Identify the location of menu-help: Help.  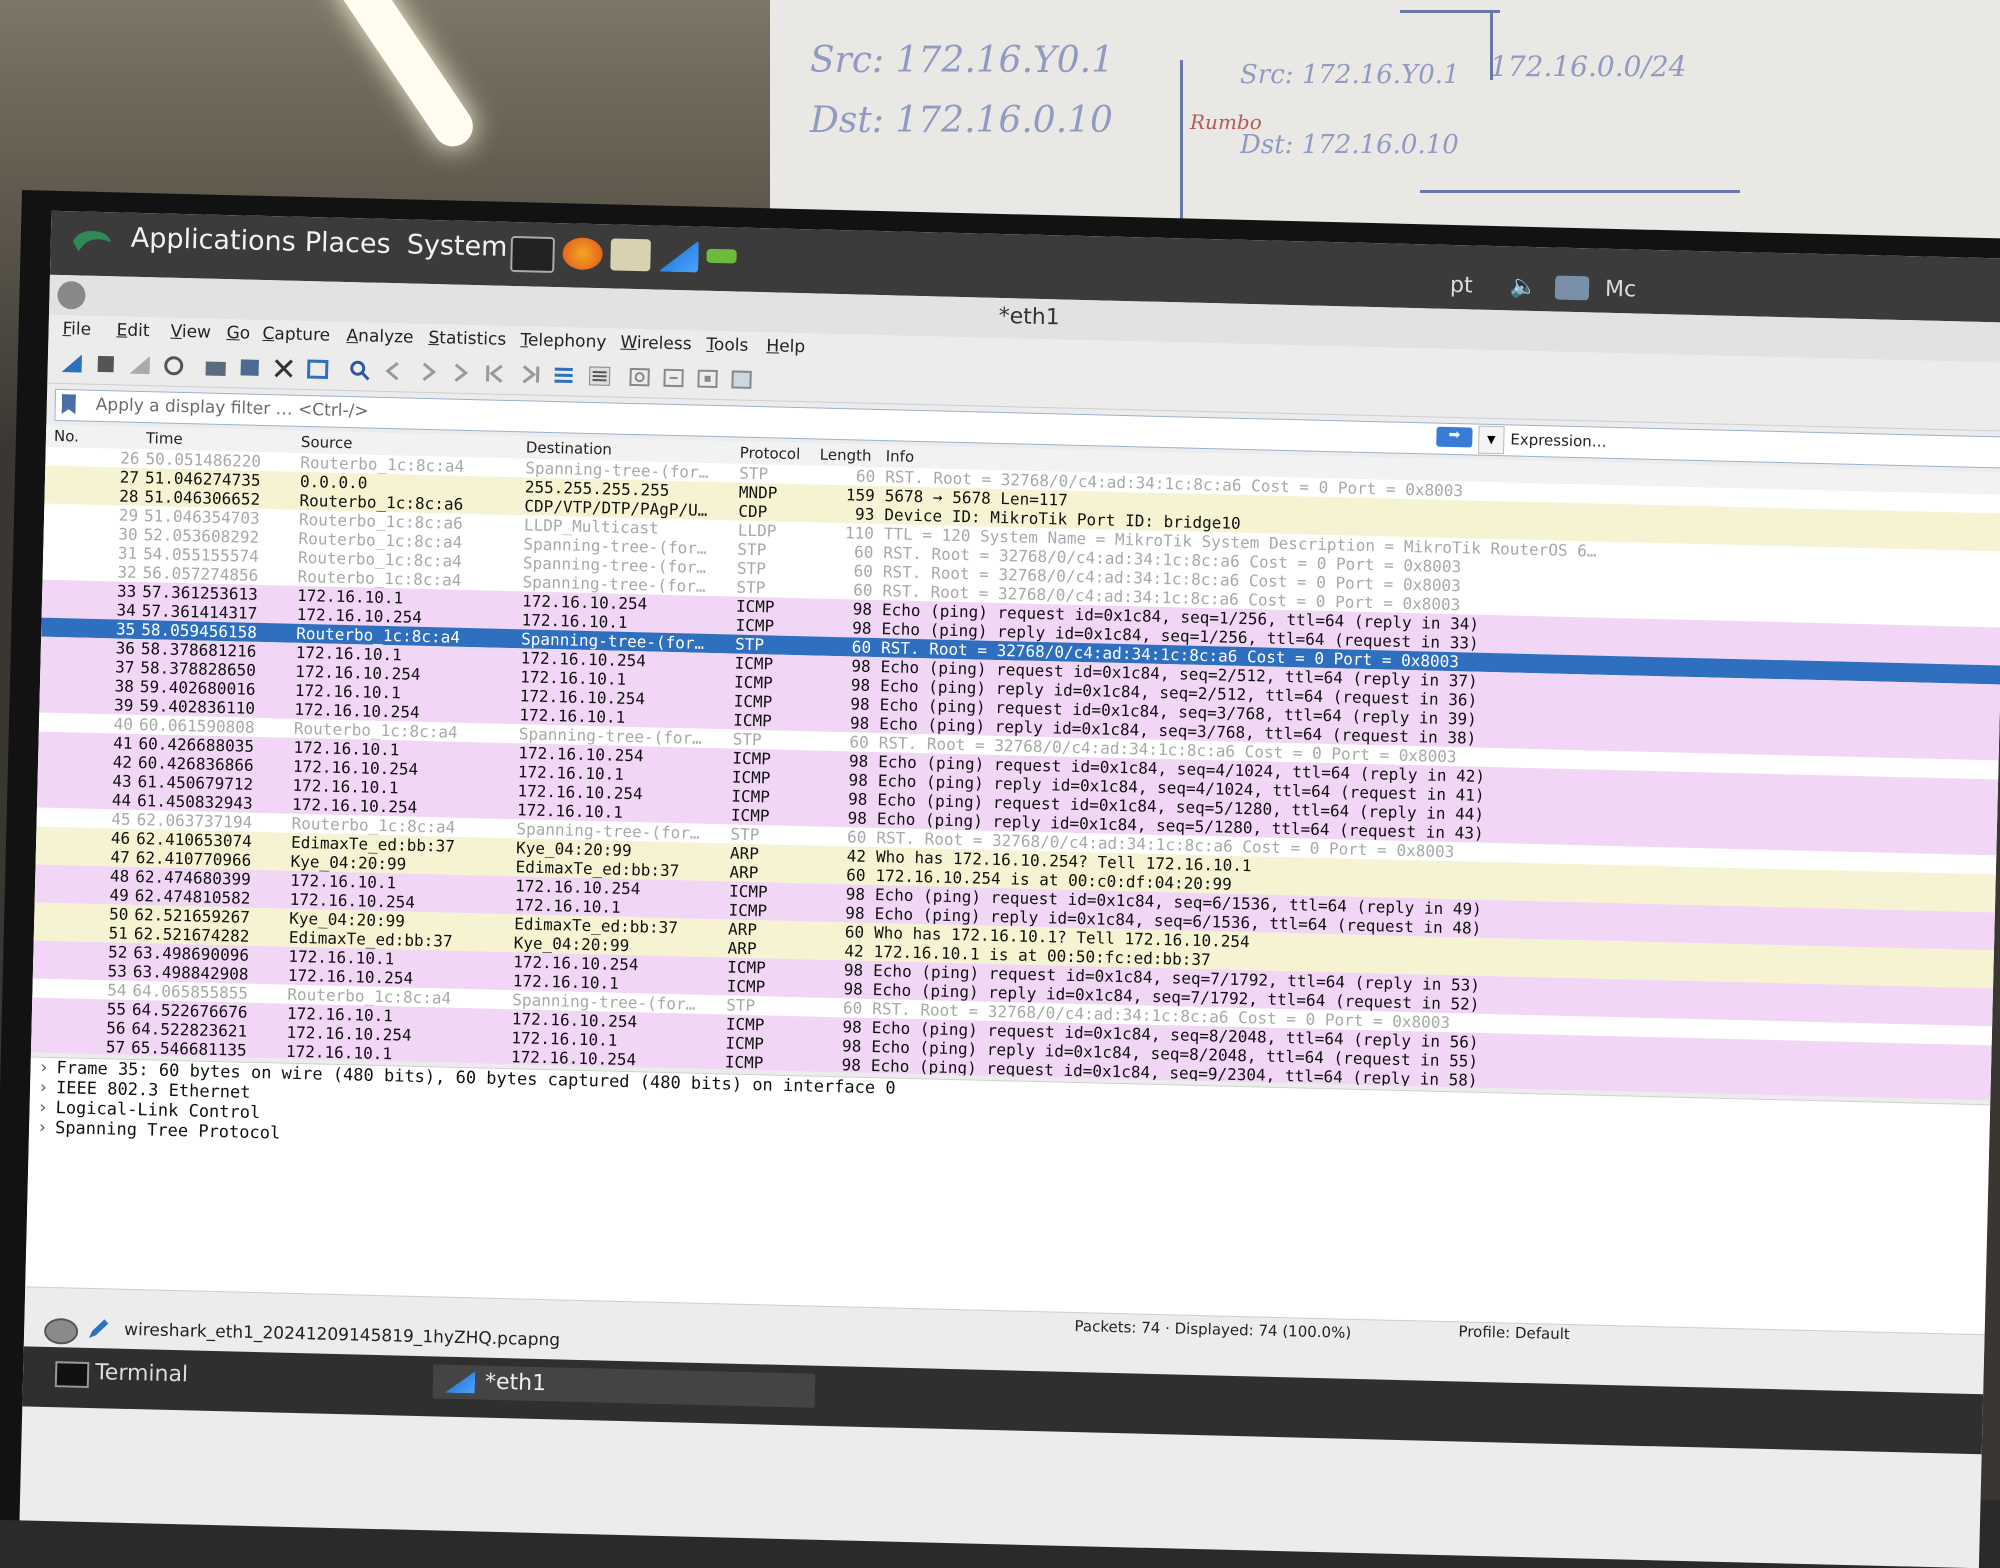
(785, 346).